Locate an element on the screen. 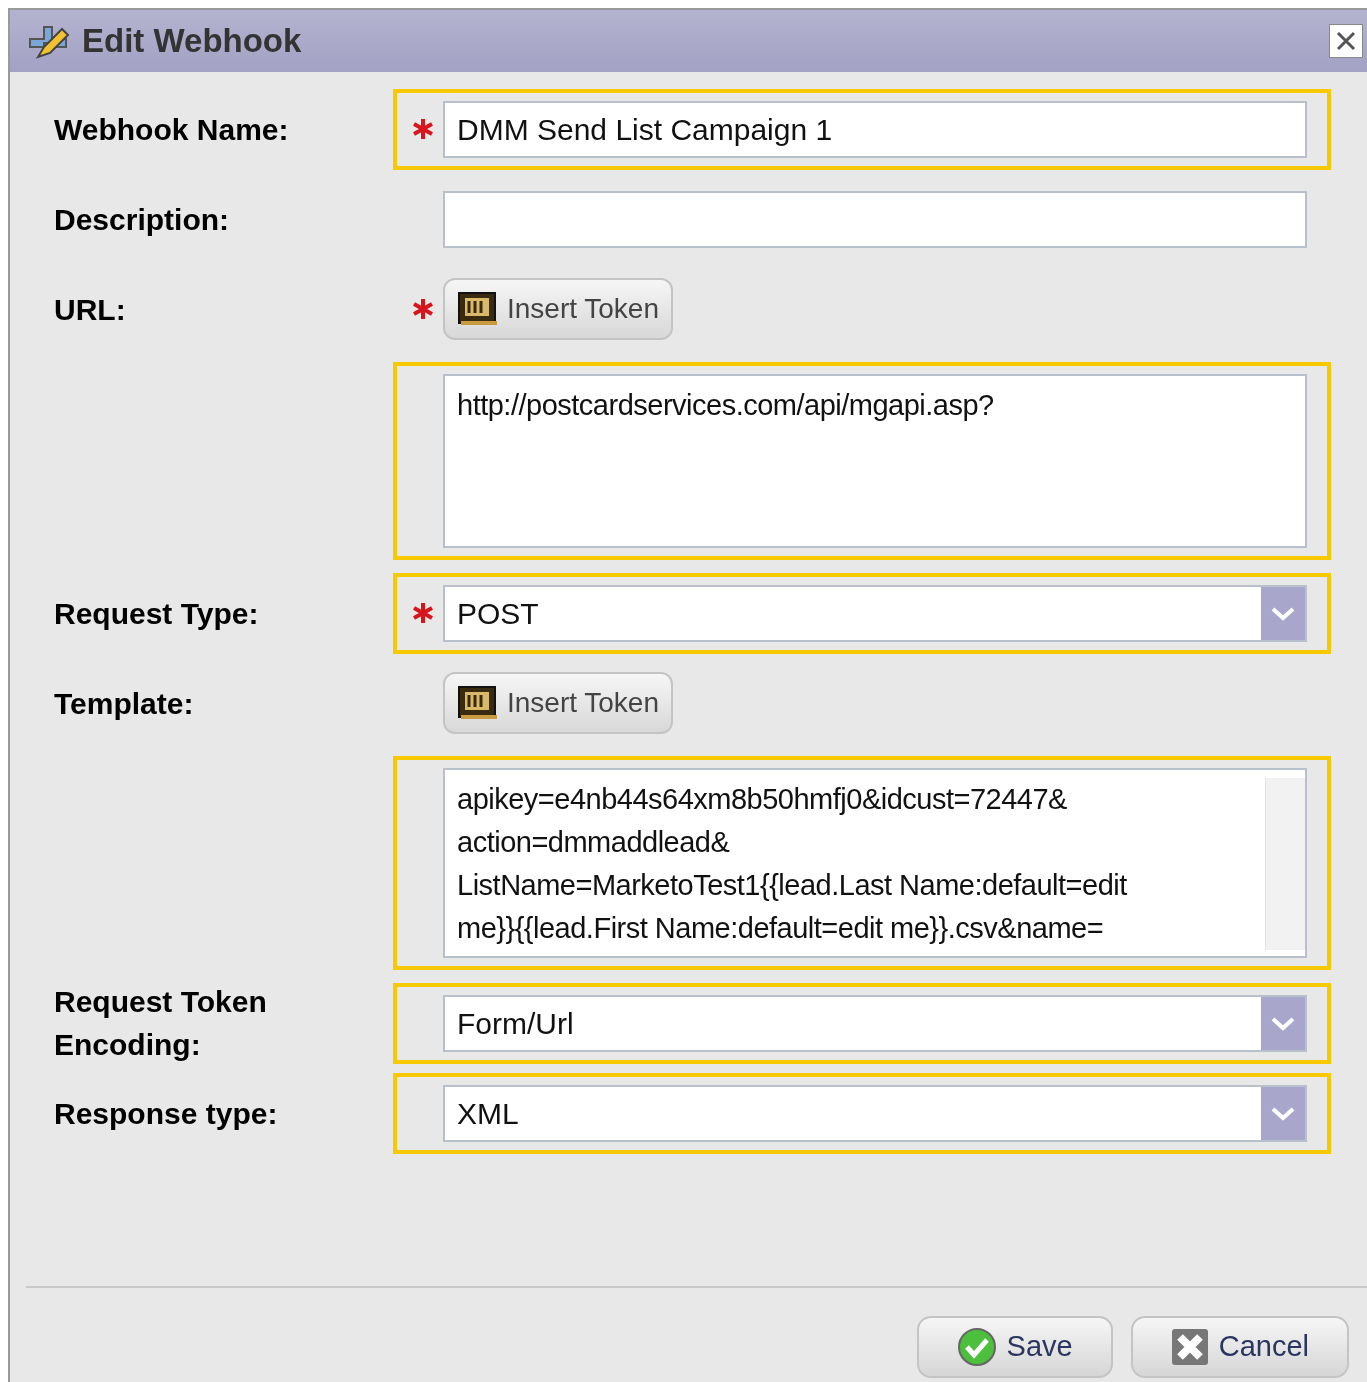 Image resolution: width=1367 pixels, height=1382 pixels. text-area: http://postcardservices.com/api/mgapi.asp? is located at coordinates (875, 461).